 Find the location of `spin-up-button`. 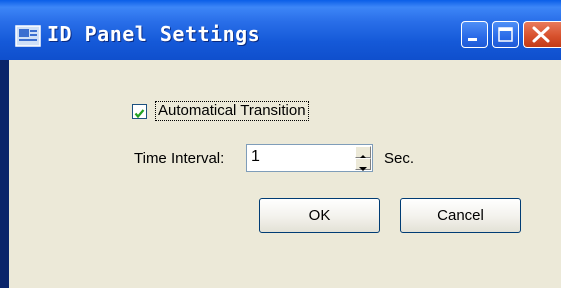

spin-up-button is located at coordinates (363, 152).